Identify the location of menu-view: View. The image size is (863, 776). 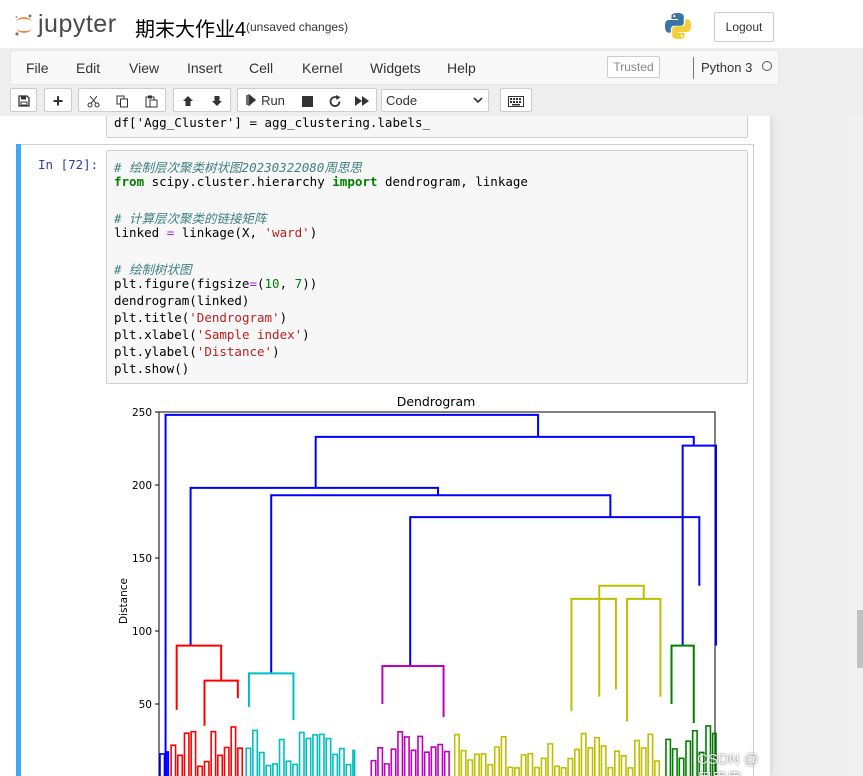
(144, 68).